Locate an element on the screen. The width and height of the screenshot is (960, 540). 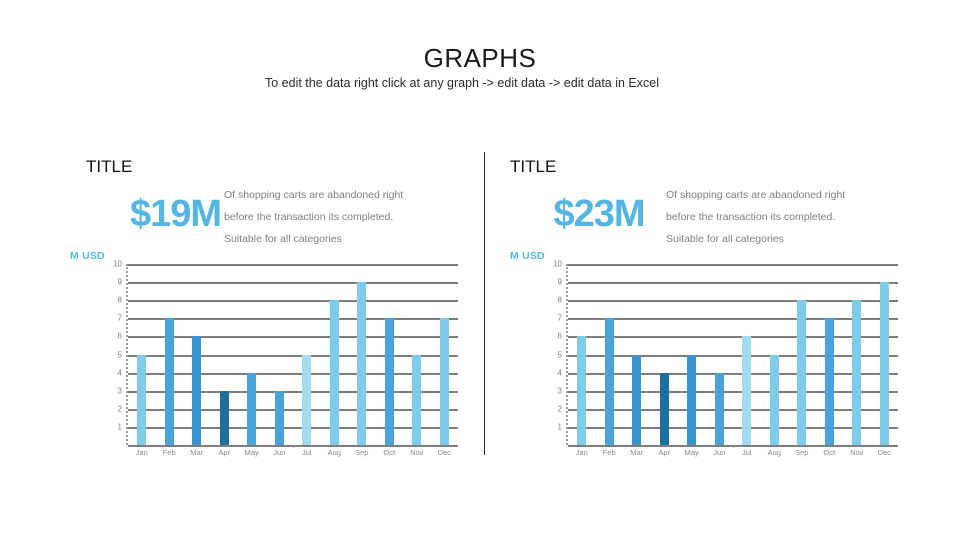
x-axis-tick-label: Dec is located at coordinates (816, 451).